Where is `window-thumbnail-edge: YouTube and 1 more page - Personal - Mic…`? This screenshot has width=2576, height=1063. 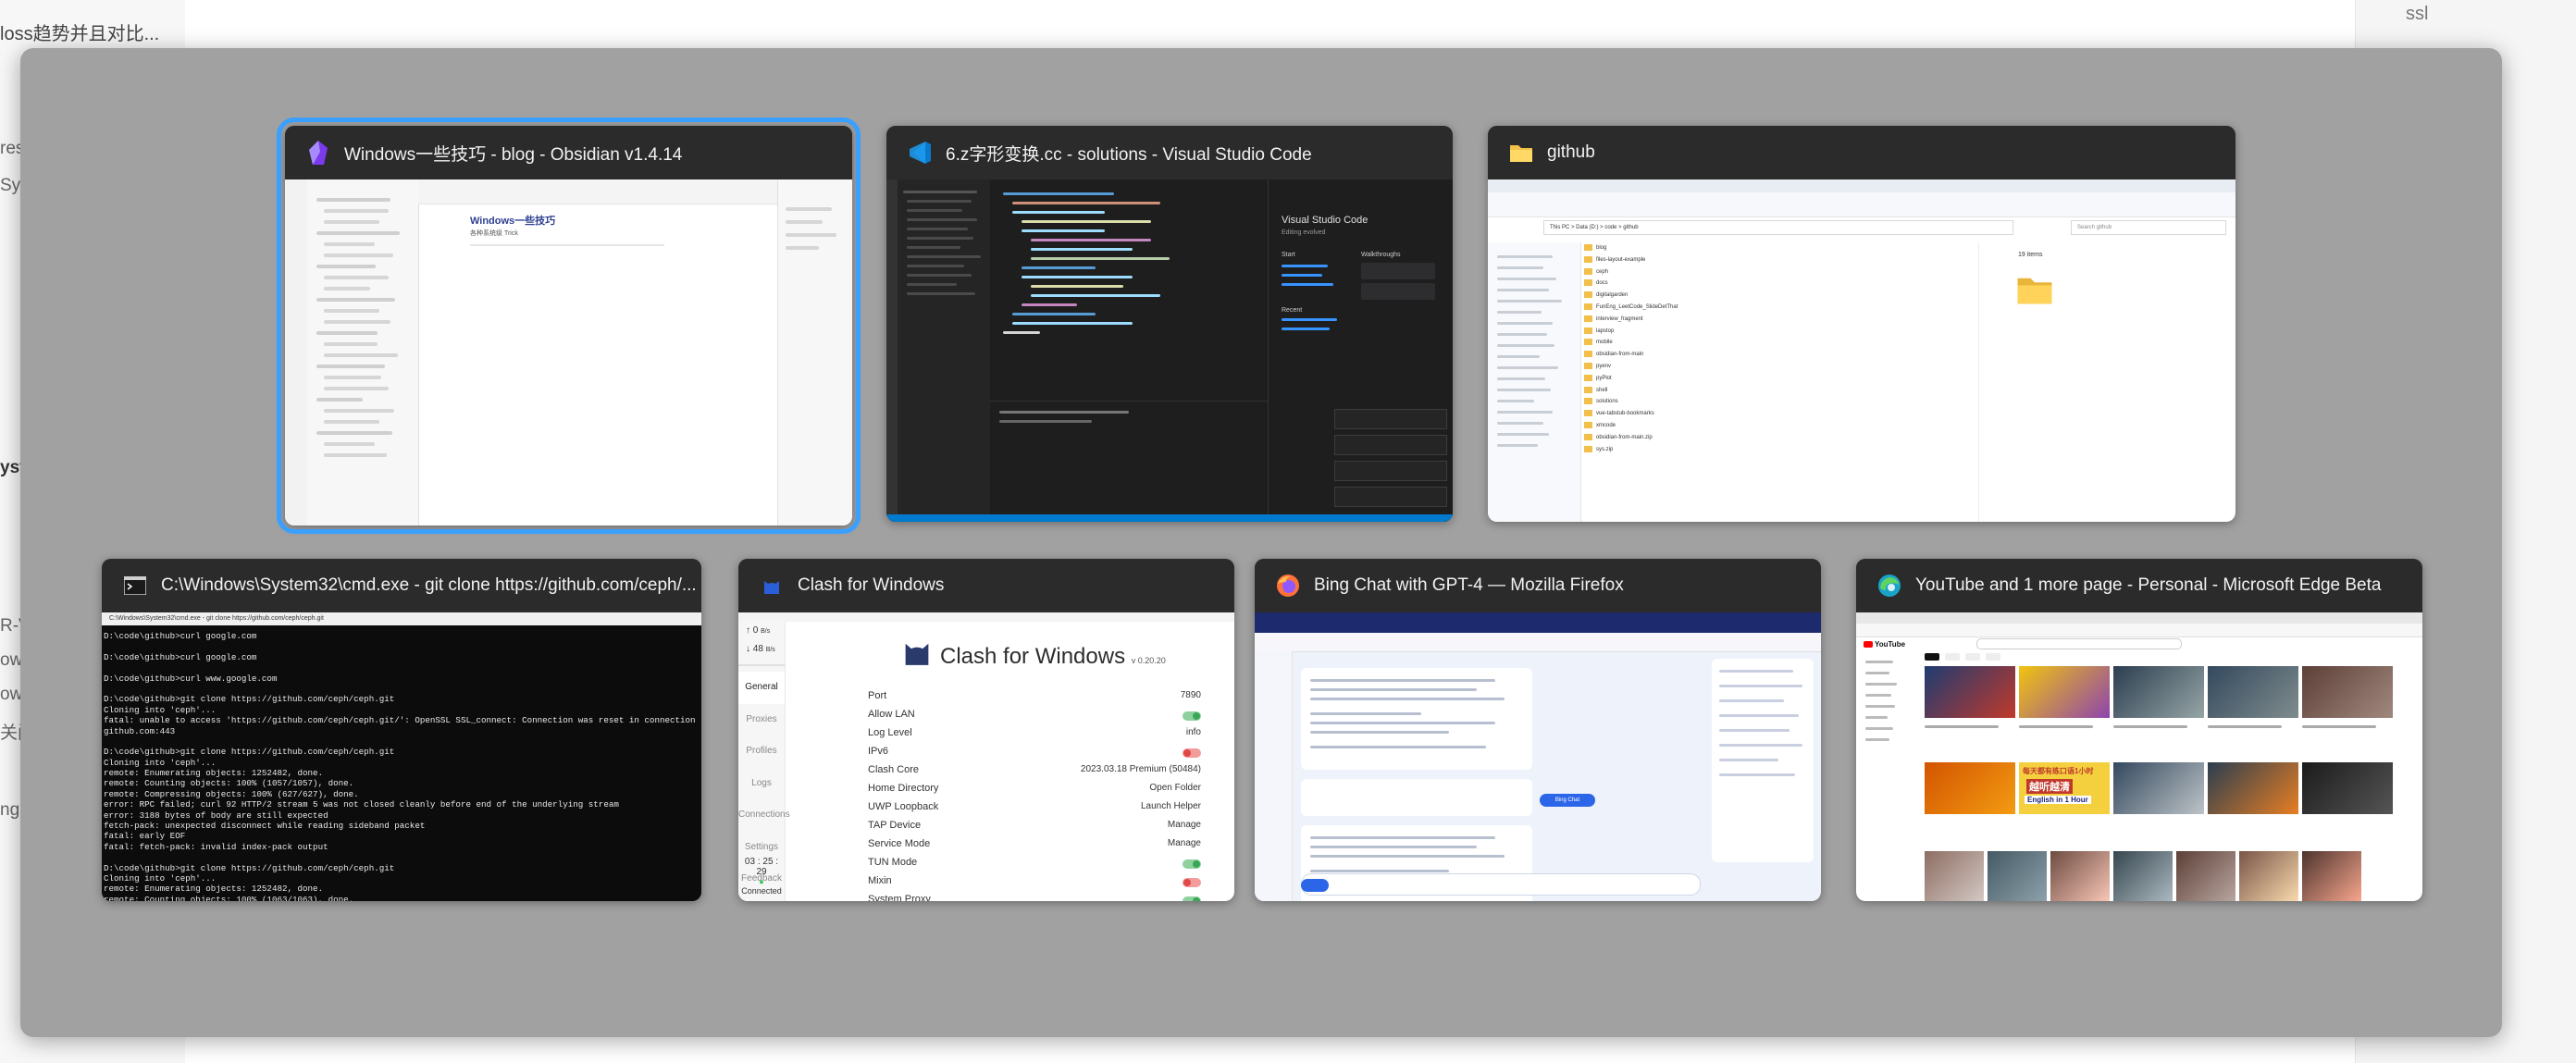 window-thumbnail-edge: YouTube and 1 more page - Personal - Mic… is located at coordinates (2139, 730).